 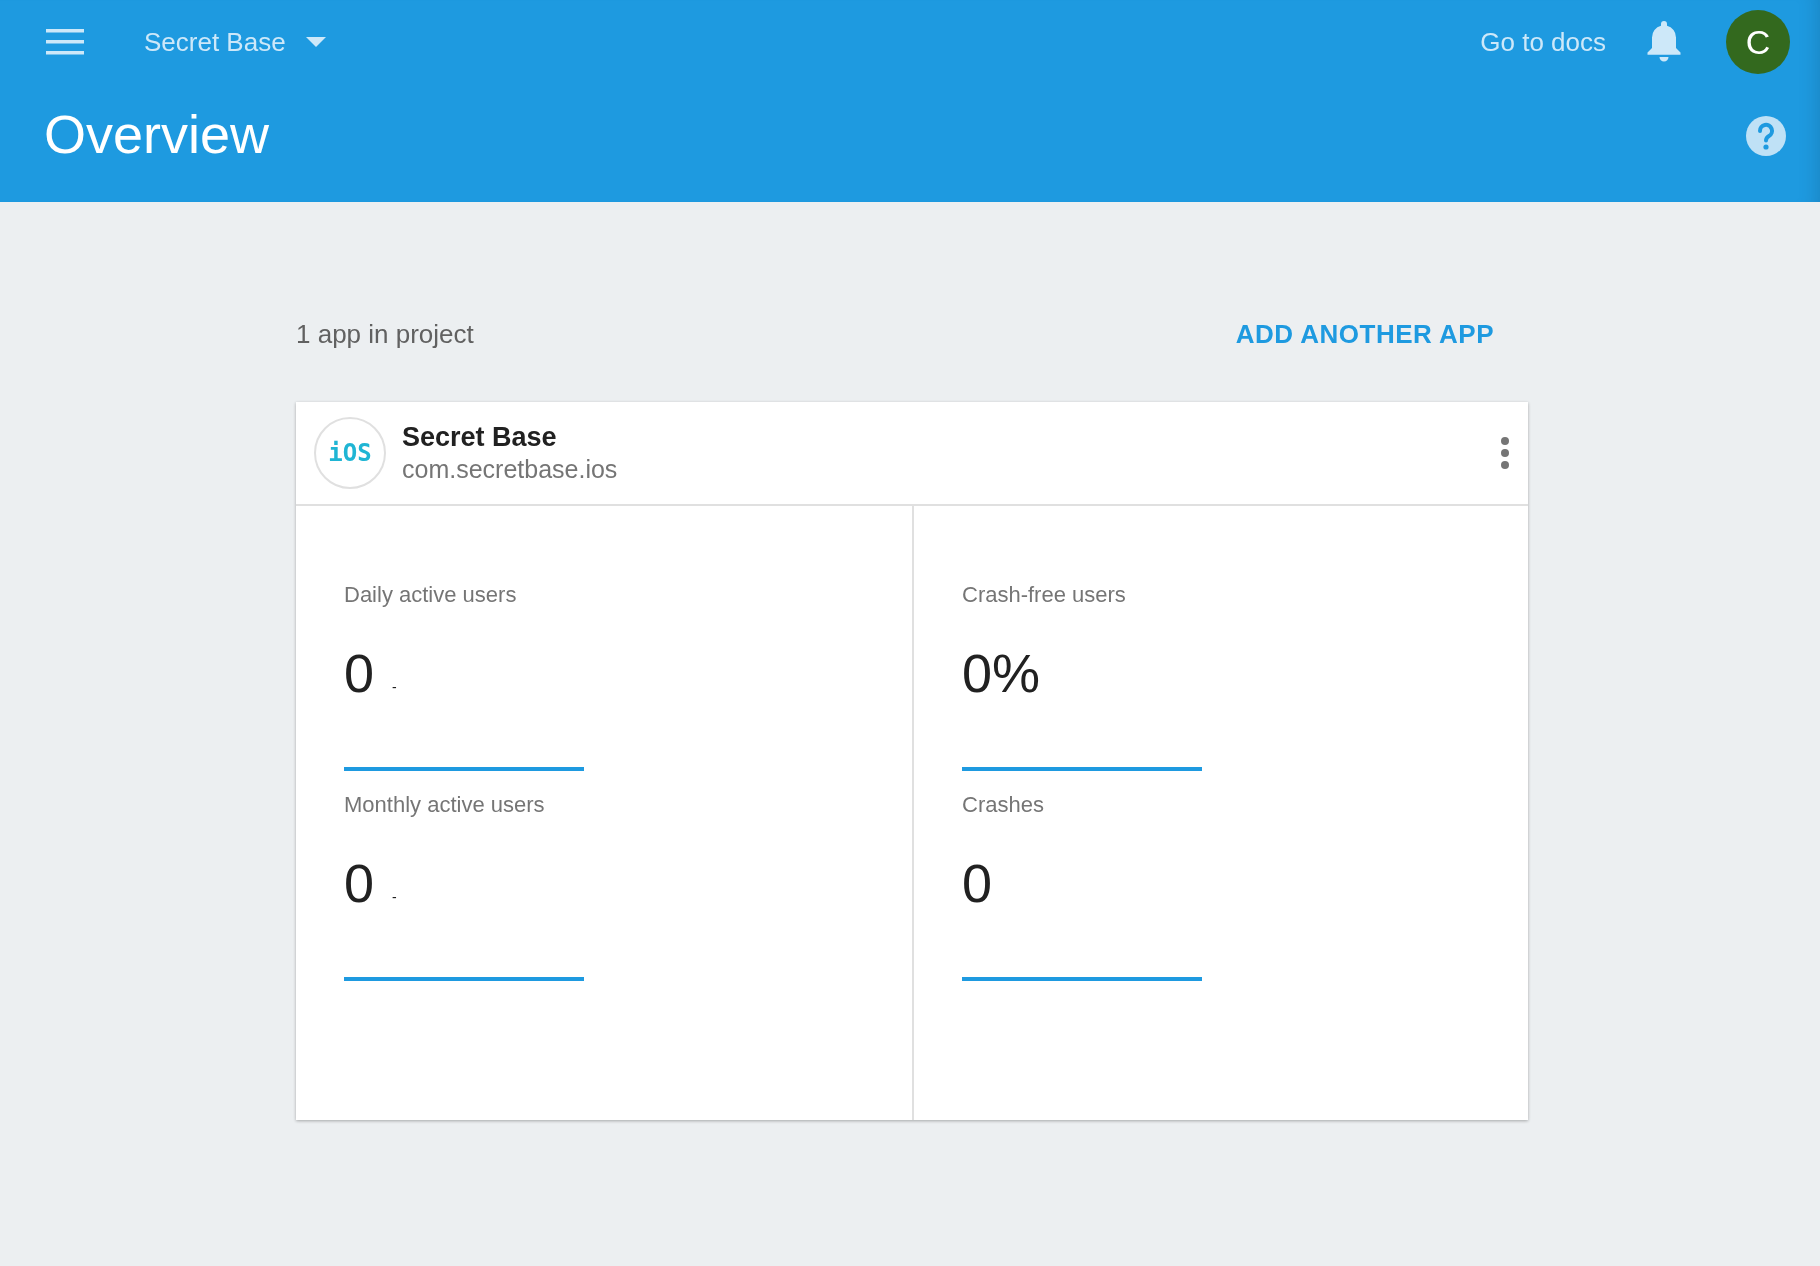 I want to click on metric-label: Daily active users, so click(x=430, y=595).